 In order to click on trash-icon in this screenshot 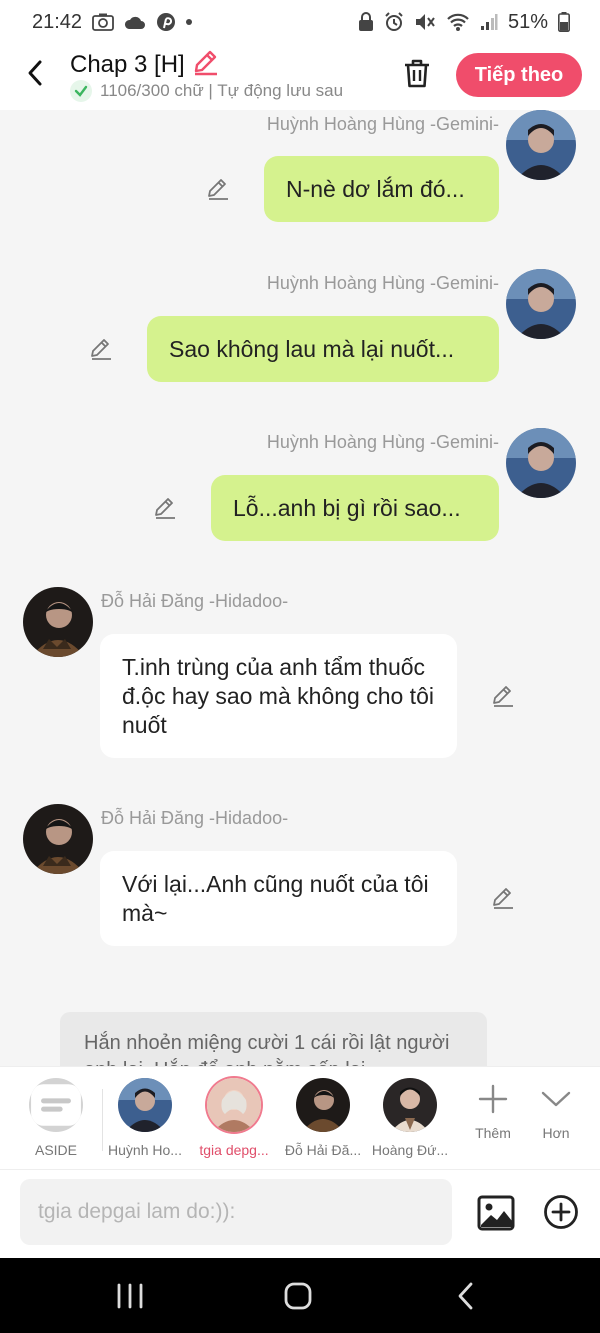, I will do `click(417, 73)`.